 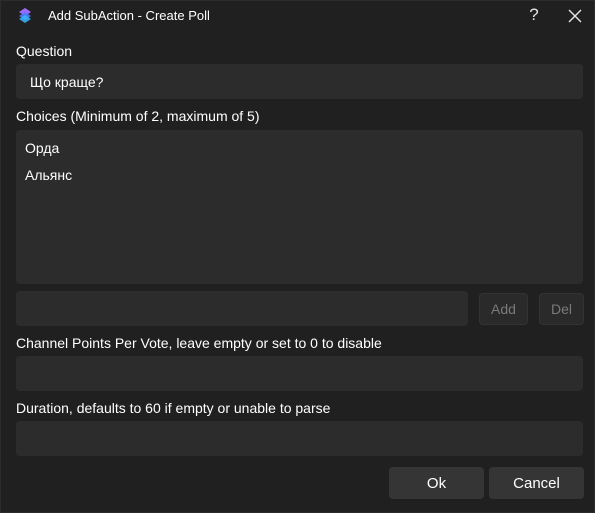 I want to click on close-icon, so click(x=575, y=16).